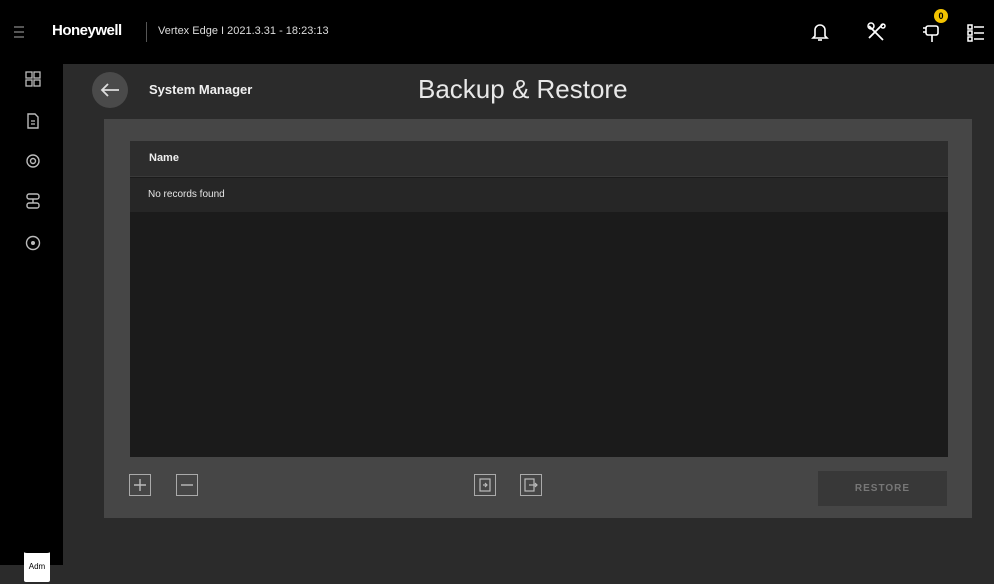 The image size is (994, 584). What do you see at coordinates (37, 564) in the screenshot?
I see `avatar: Adm` at bounding box center [37, 564].